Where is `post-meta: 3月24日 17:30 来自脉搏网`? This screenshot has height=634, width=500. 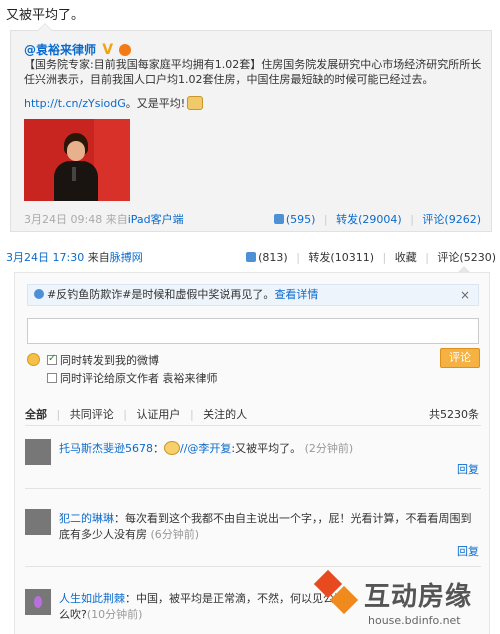
post-meta: 3月24日 17:30 来自脉搏网 is located at coordinates (74, 257).